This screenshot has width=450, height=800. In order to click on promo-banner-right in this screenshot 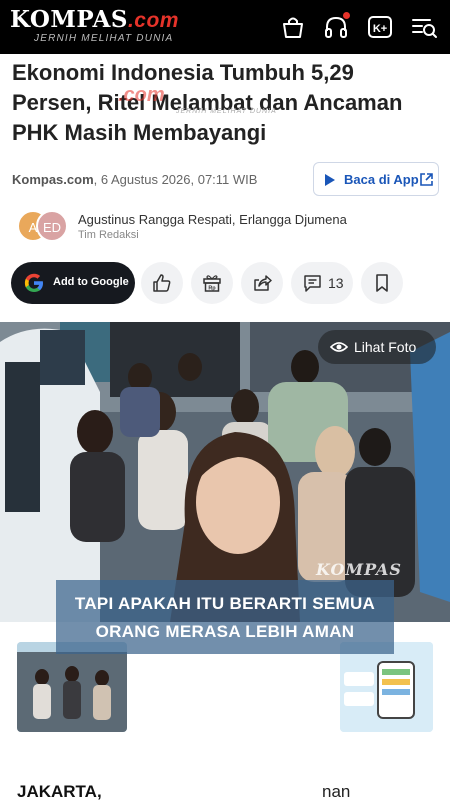, I will do `click(386, 687)`.